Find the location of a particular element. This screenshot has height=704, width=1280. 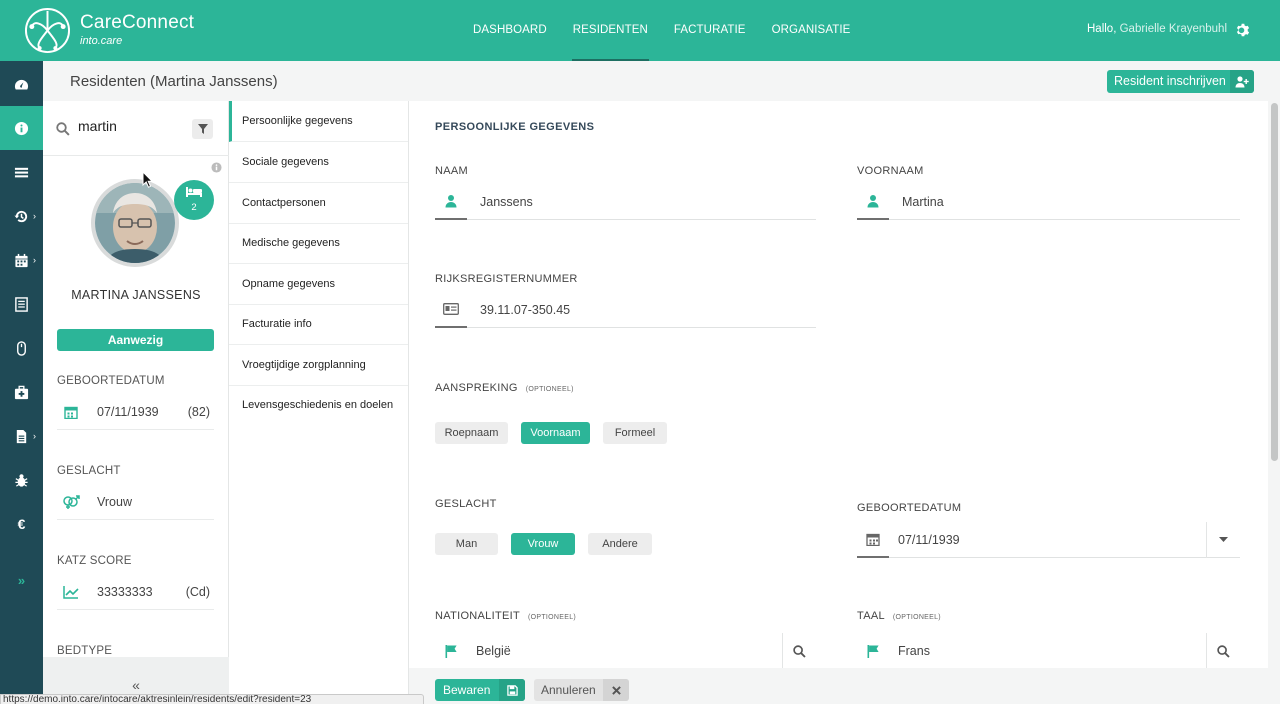

resident-photo is located at coordinates (135, 223).